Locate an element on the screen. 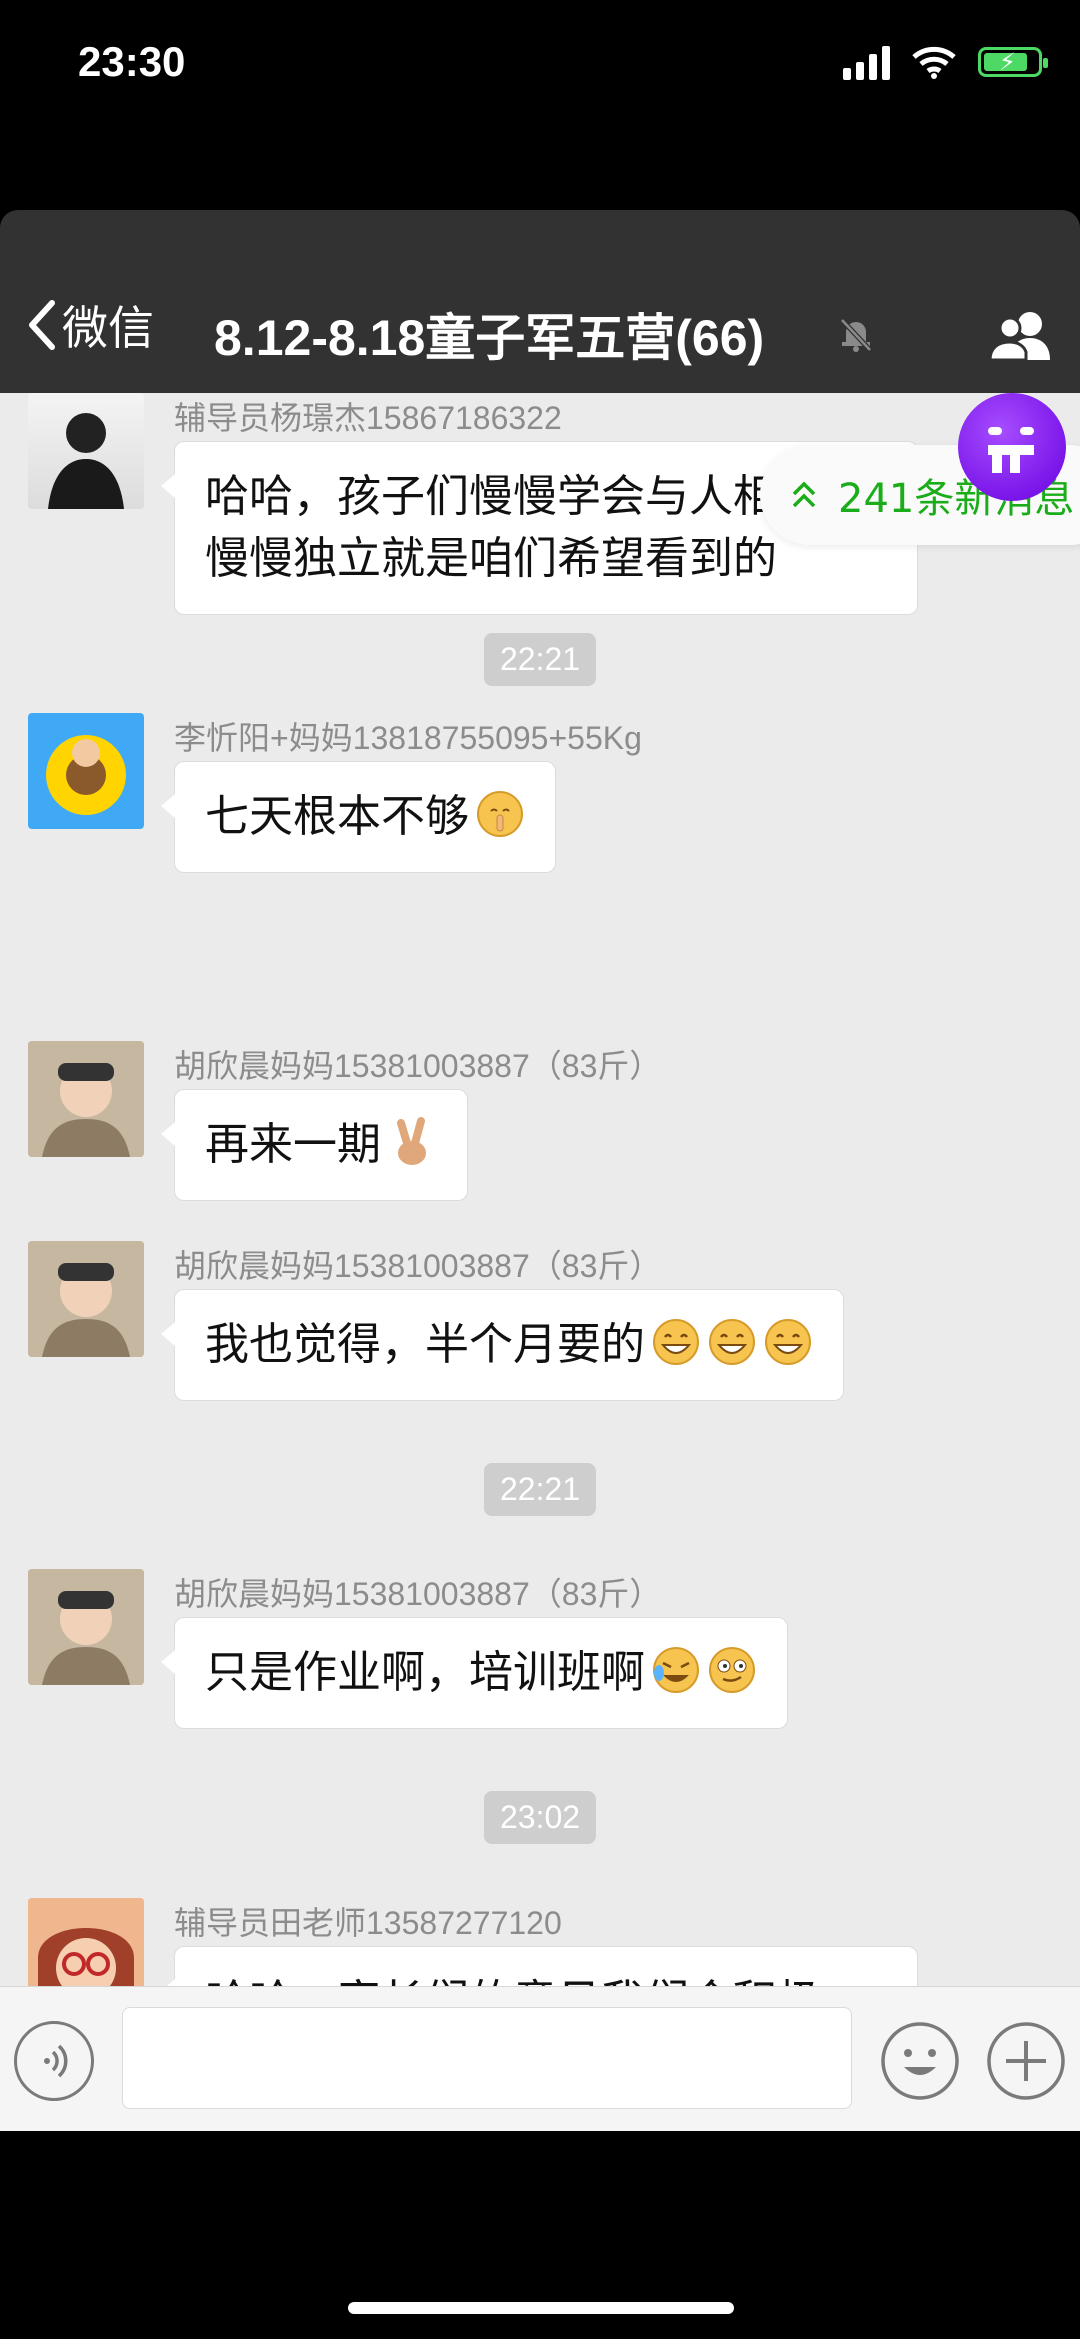 This screenshot has height=2339, width=1080. floating-assistant-button is located at coordinates (1012, 447).